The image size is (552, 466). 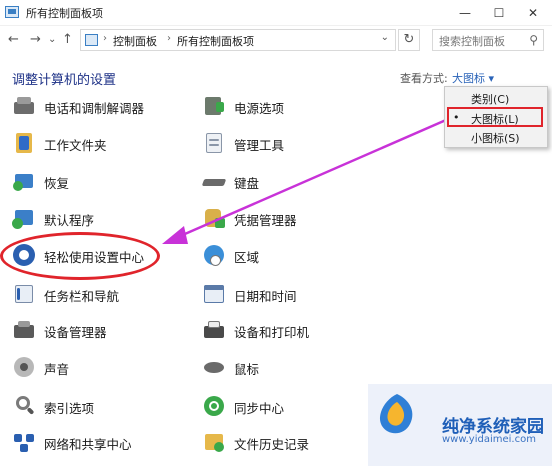 I want to click on item-label: 同步中心, so click(x=259, y=408).